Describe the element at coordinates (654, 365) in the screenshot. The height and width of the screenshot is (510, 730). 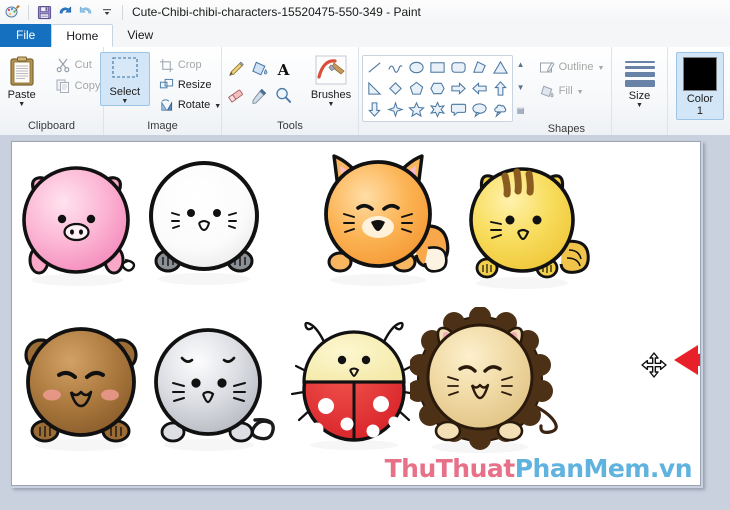
I see `move-cursor` at that location.